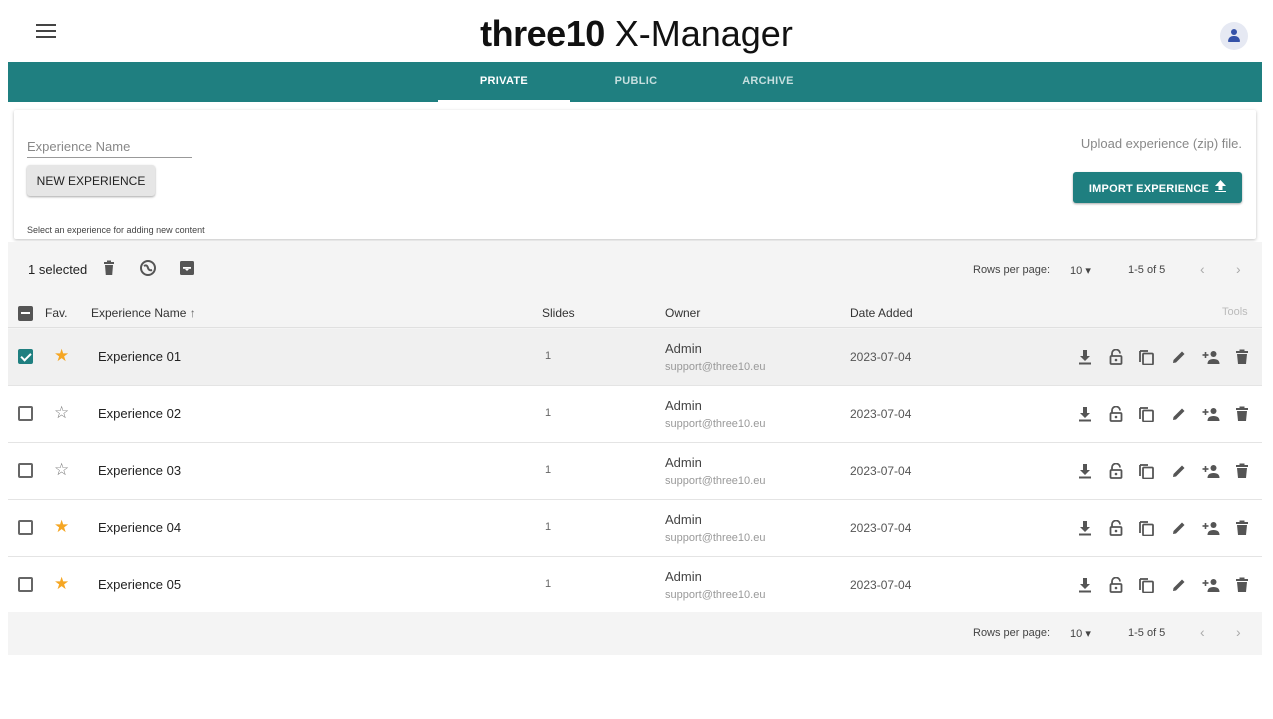 Image resolution: width=1273 pixels, height=719 pixels. Describe the element at coordinates (558, 313) in the screenshot. I see `column-slides: Slides` at that location.